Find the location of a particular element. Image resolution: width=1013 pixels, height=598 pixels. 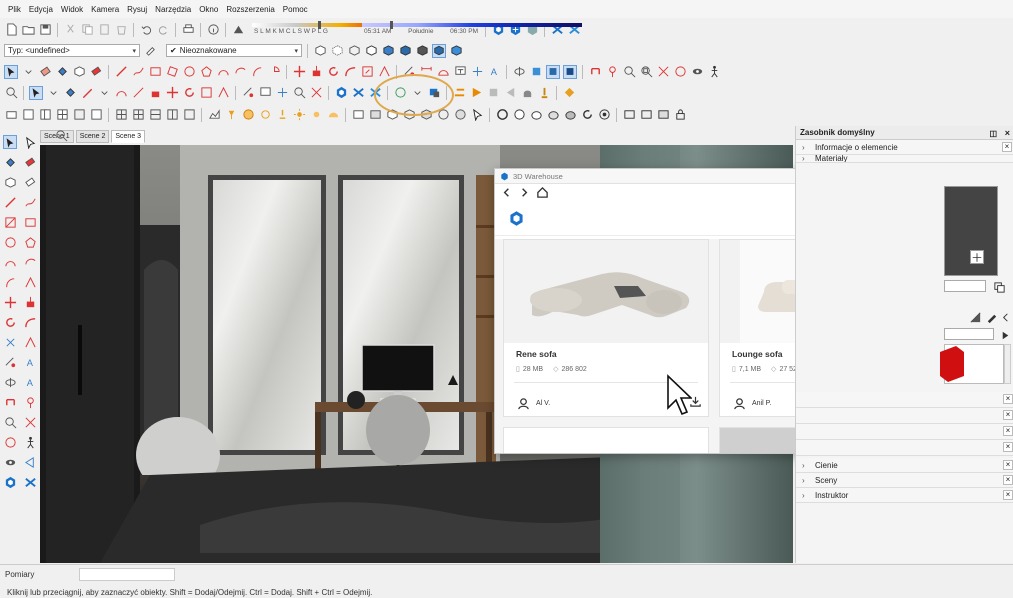

line-icon is located at coordinates (121, 72).